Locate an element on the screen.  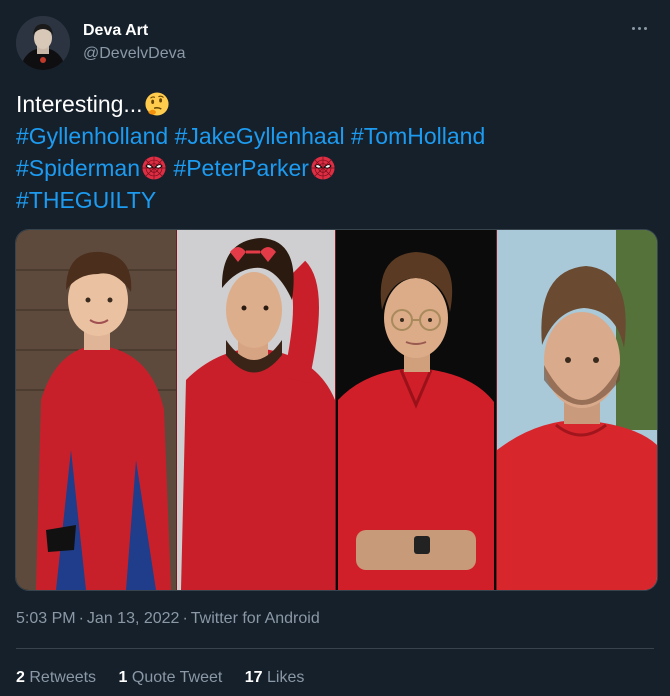
hashtag-peterparker: #PeterParker is located at coordinates (241, 168).